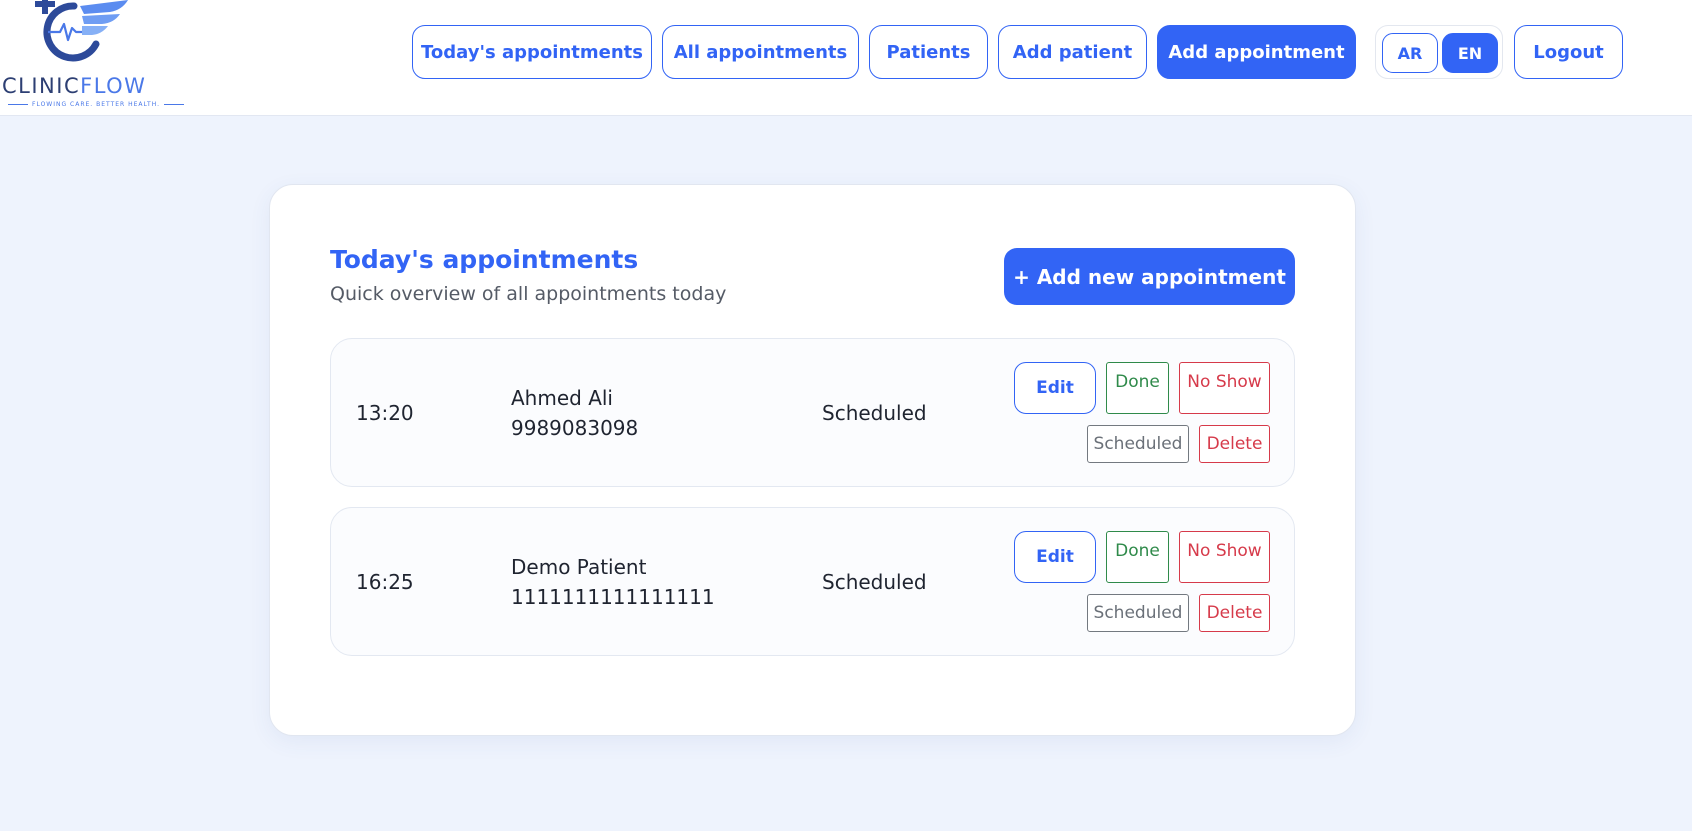 Image resolution: width=1692 pixels, height=831 pixels. Describe the element at coordinates (81, 104) in the screenshot. I see `logo-tagline: FLOWING CARE. BETTER HEALTH.` at that location.